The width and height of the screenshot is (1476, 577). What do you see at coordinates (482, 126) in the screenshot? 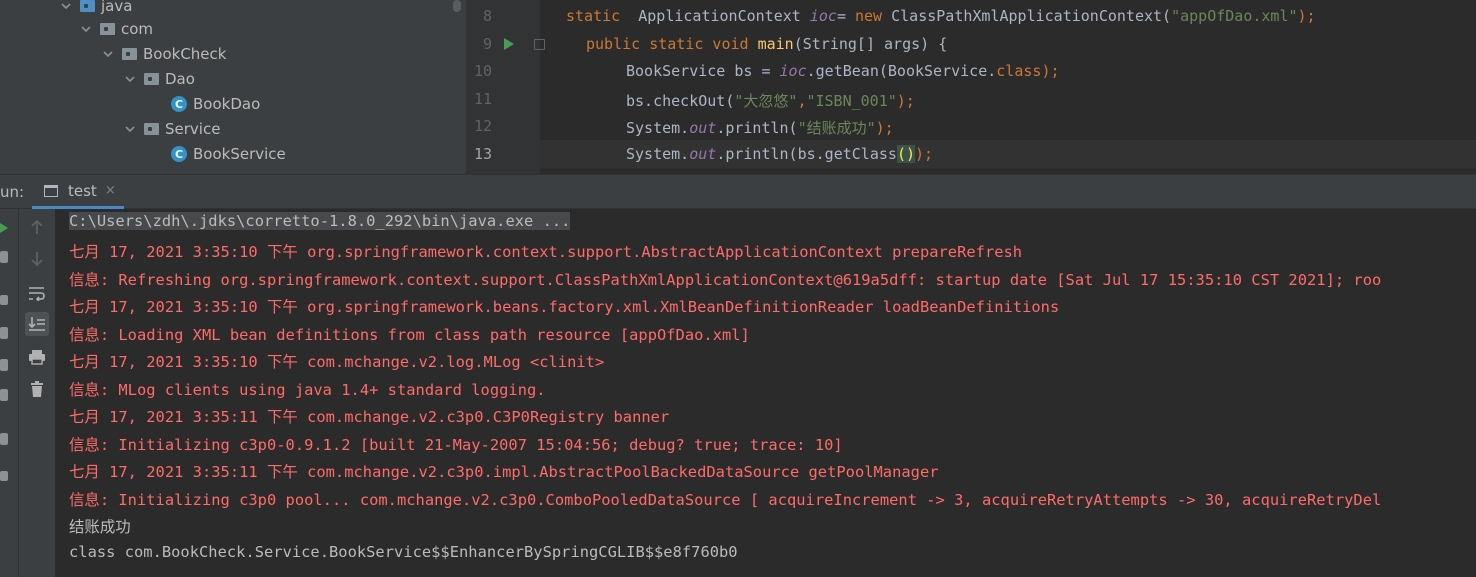
I see `line-number: 12` at bounding box center [482, 126].